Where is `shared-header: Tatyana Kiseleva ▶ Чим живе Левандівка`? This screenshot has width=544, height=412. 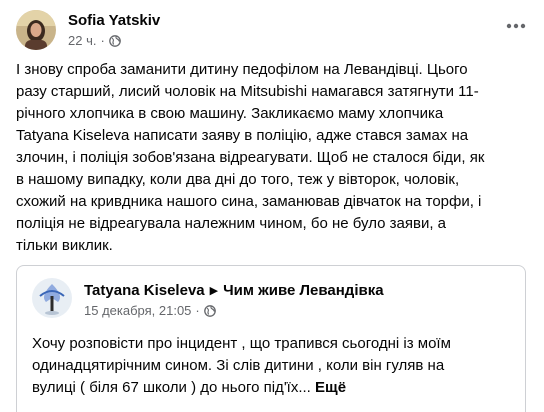
shared-header: Tatyana Kiseleva ▶ Чим живе Левандівка is located at coordinates (234, 291).